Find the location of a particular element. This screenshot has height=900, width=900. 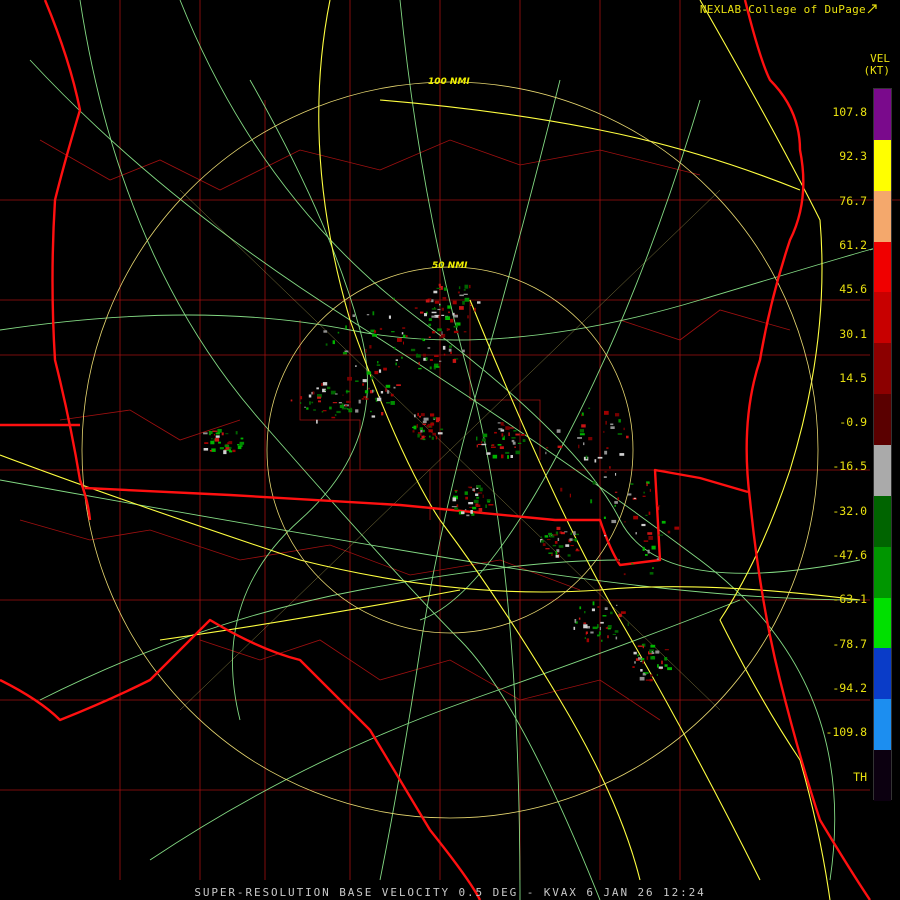

colorbar-label: 107.8 is located at coordinates (849, 112).